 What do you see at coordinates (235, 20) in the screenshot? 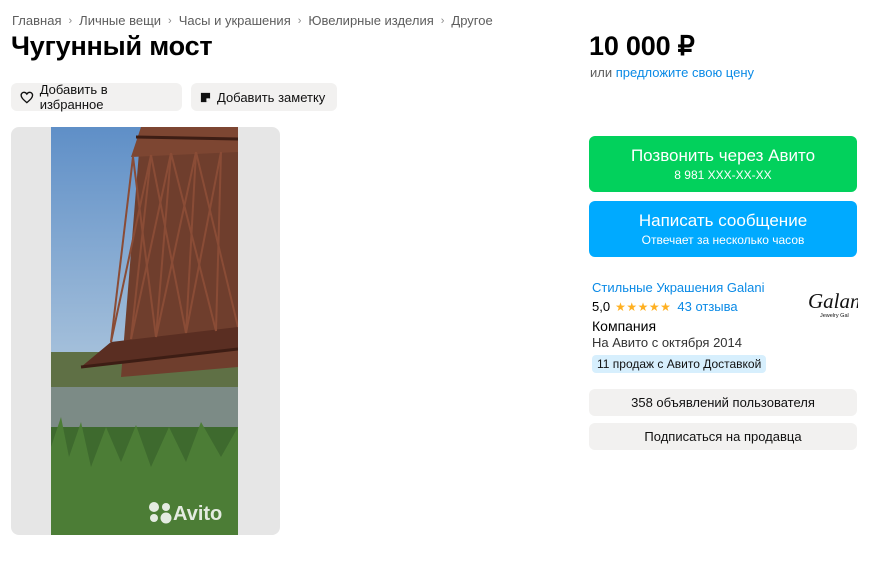
I see `breadcrumb-item-watches: Часы и украшения` at bounding box center [235, 20].